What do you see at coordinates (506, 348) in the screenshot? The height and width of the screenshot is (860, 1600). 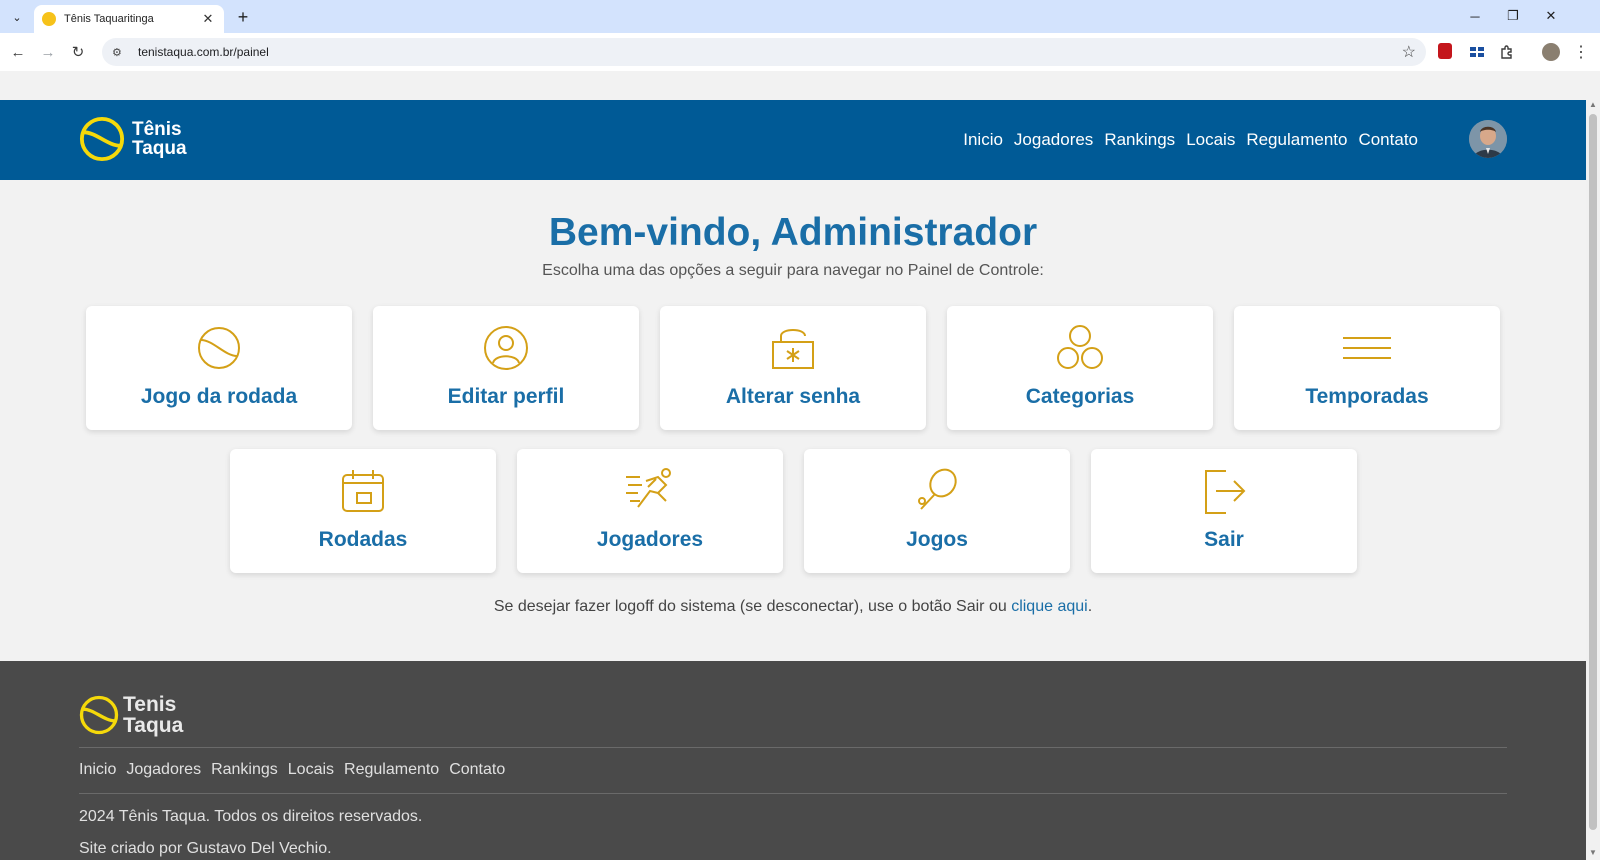 I see `user-icon` at bounding box center [506, 348].